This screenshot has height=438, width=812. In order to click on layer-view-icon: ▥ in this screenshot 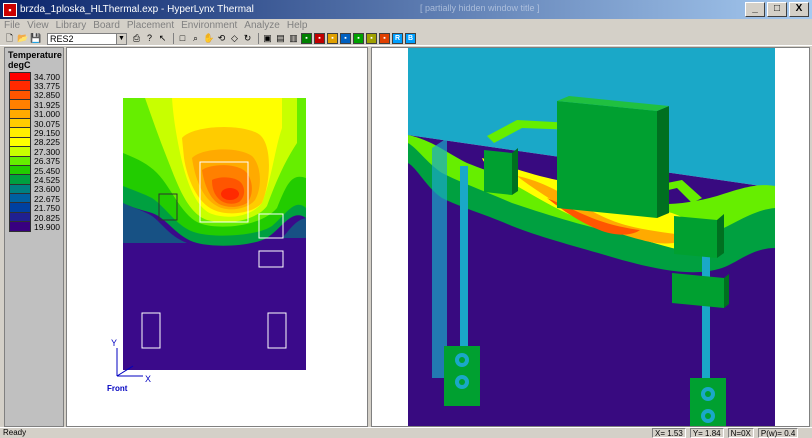, I will do `click(293, 38)`.